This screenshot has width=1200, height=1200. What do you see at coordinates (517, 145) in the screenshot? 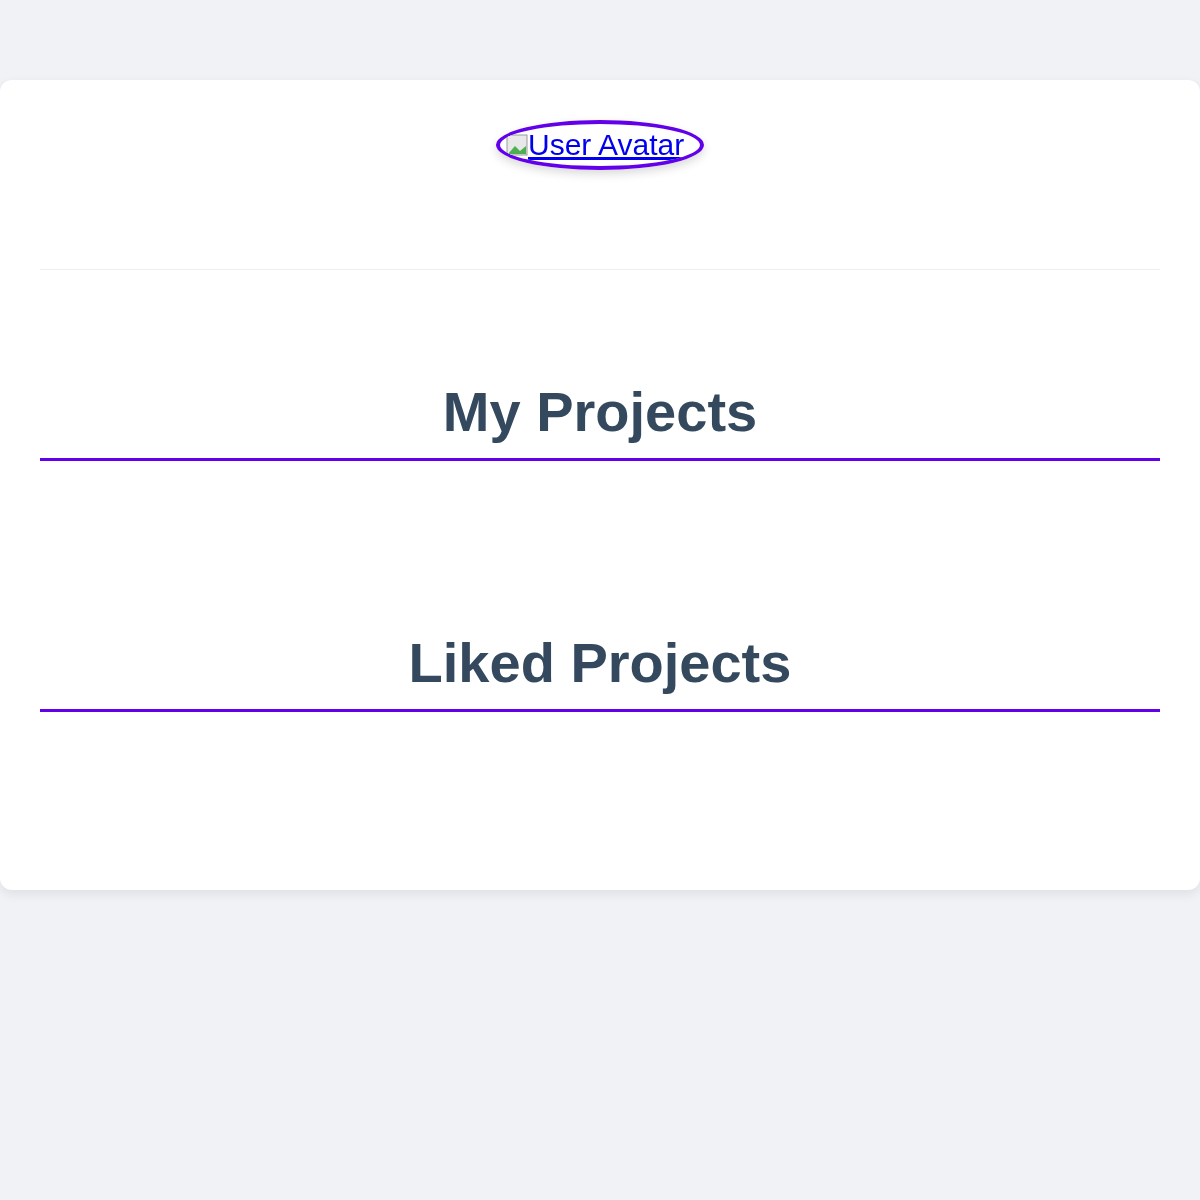
I see `broken-image-icon` at bounding box center [517, 145].